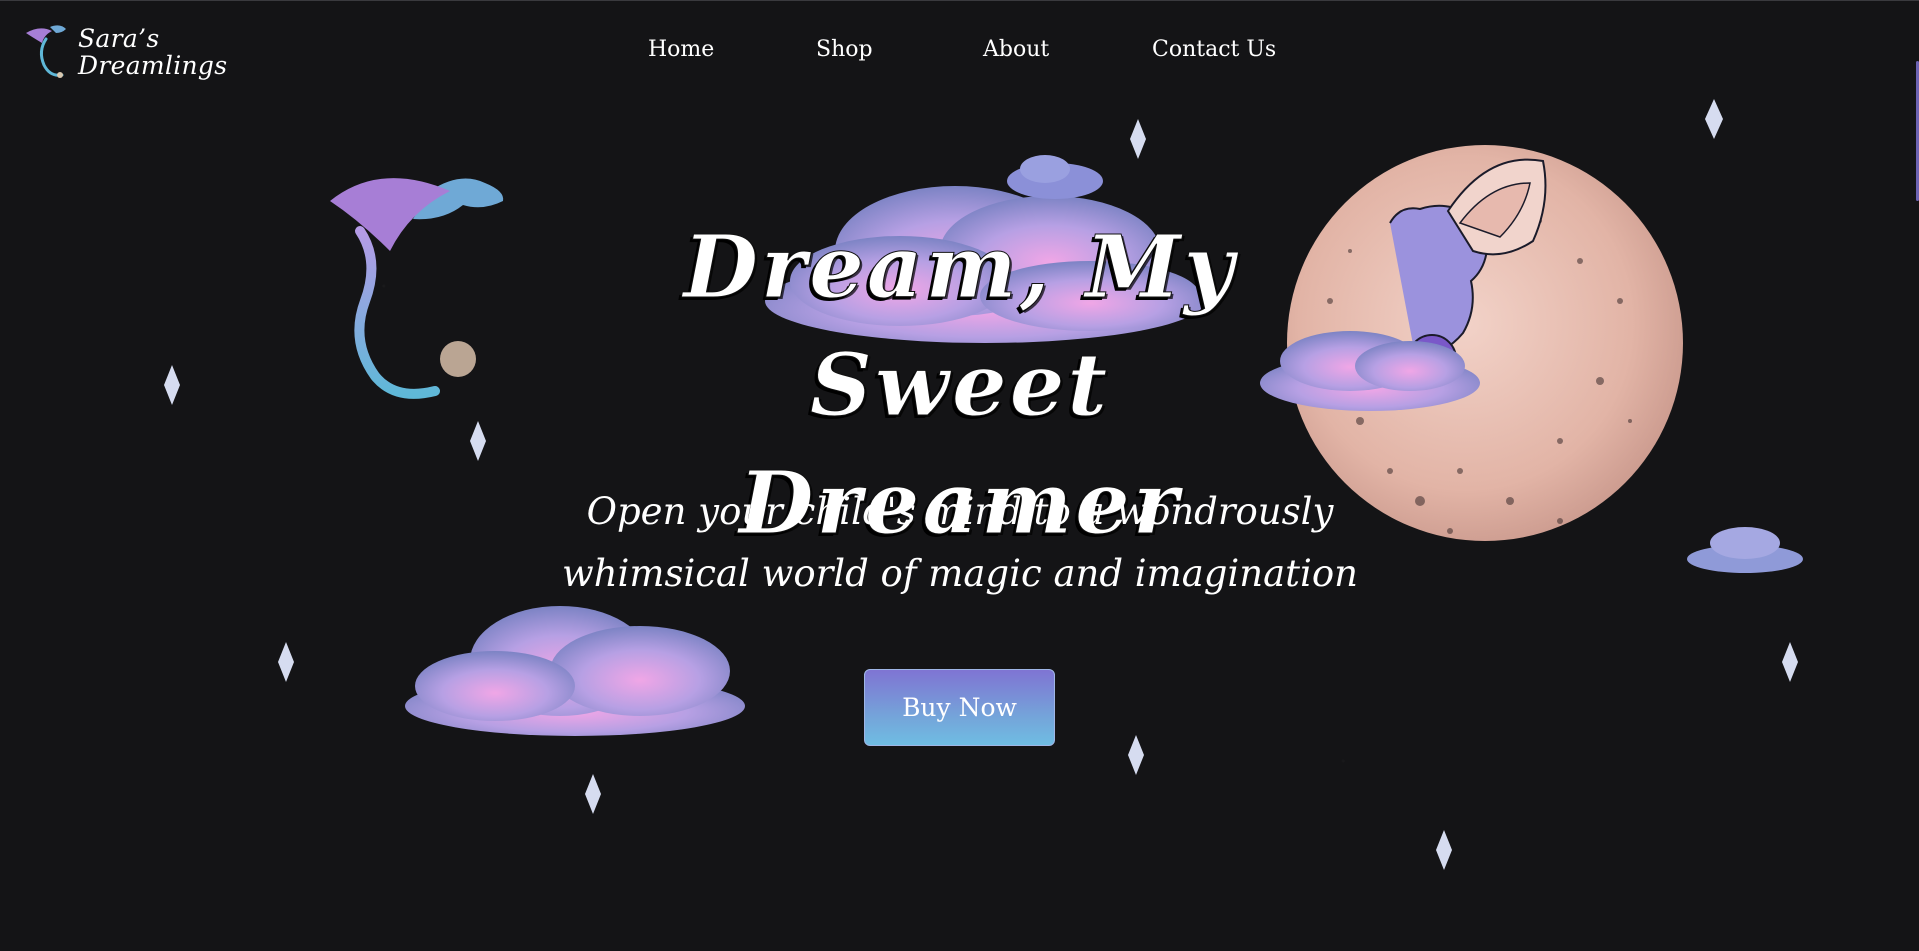 This screenshot has width=1919, height=951. What do you see at coordinates (119, 38) in the screenshot?
I see `brand-line-1: Sara’s` at bounding box center [119, 38].